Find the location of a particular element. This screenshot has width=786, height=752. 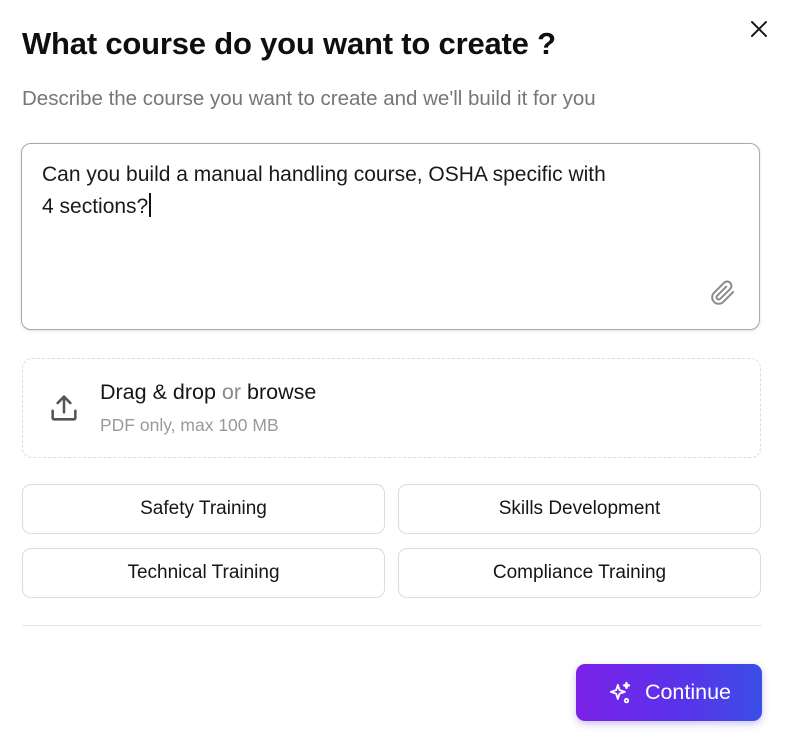

close-button is located at coordinates (759, 29).